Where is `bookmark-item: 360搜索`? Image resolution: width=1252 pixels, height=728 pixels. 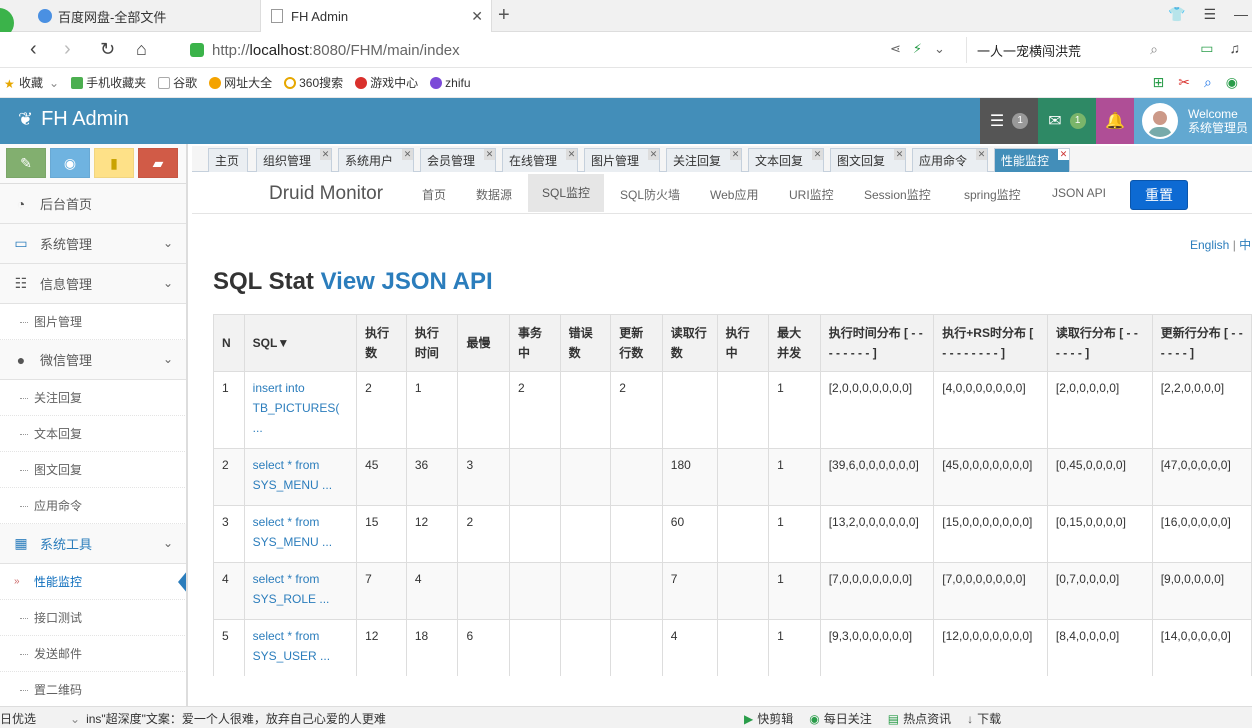 bookmark-item: 360搜索 is located at coordinates (313, 82).